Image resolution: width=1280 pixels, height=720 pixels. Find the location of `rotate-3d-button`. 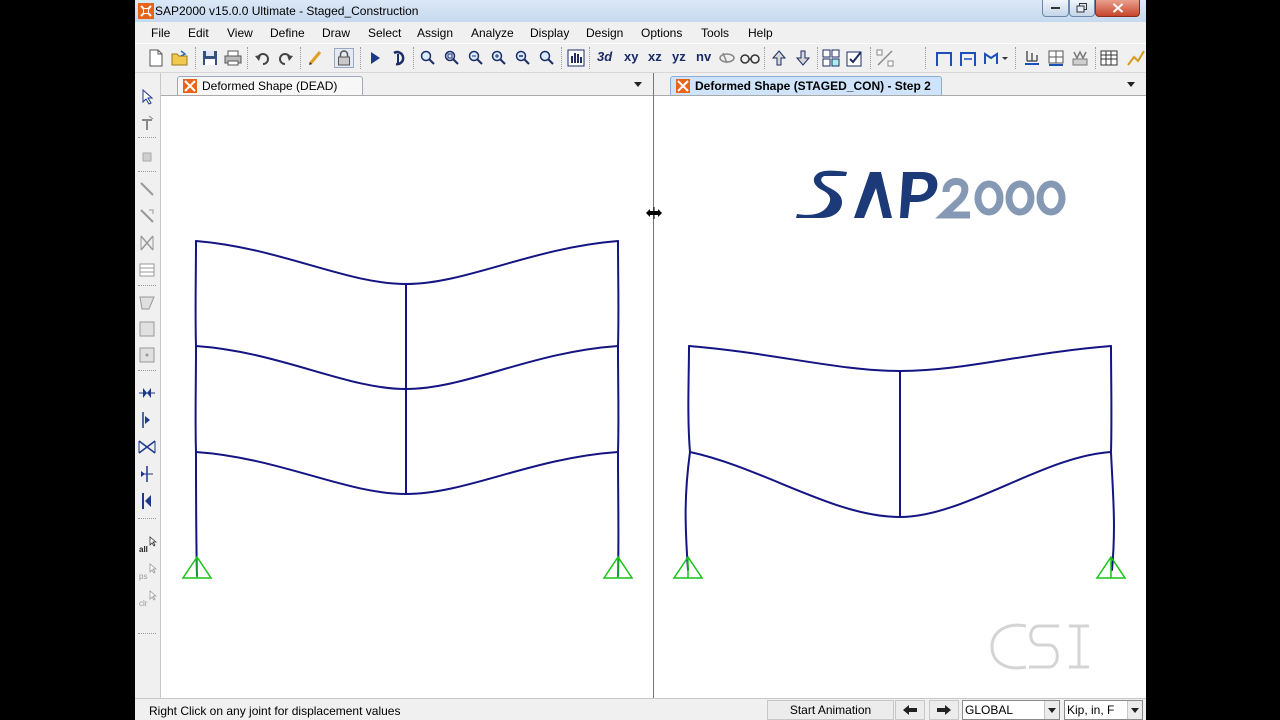

rotate-3d-button is located at coordinates (727, 58).